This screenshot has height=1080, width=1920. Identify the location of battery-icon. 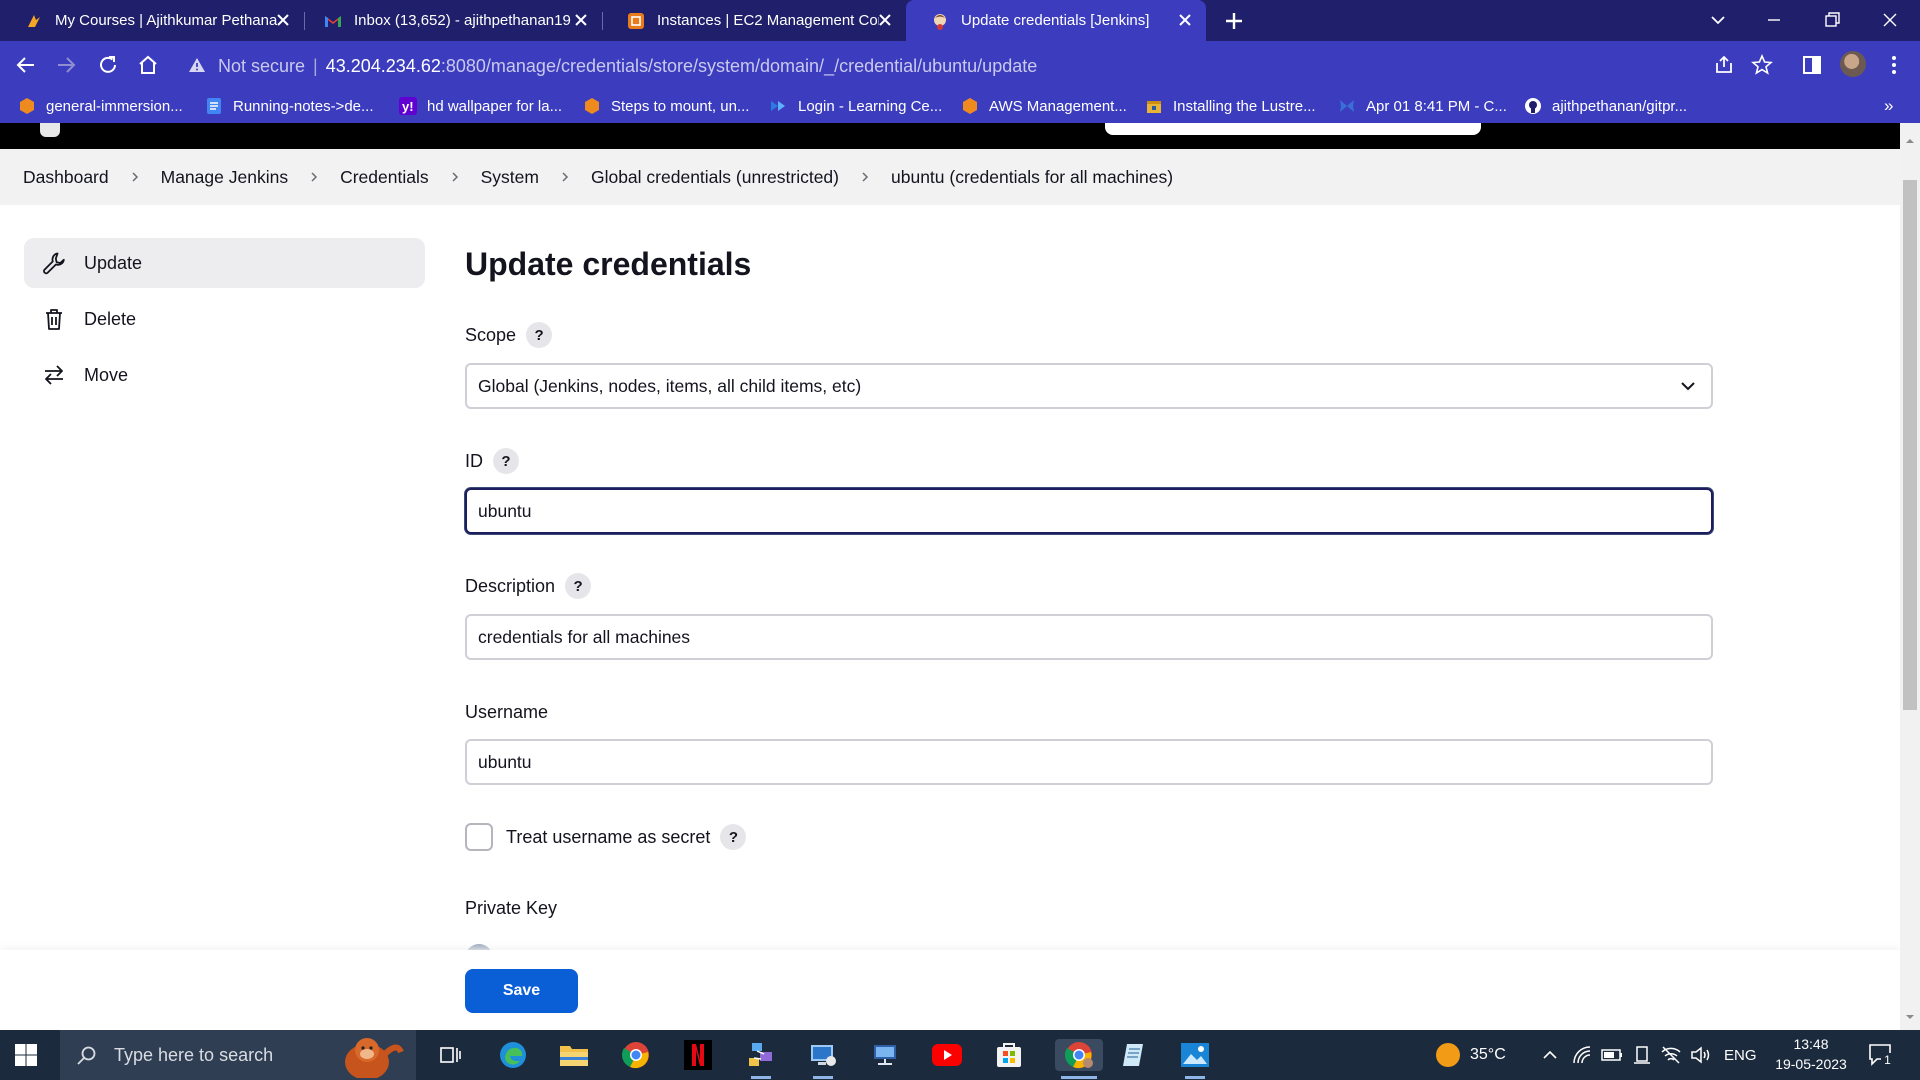
(1612, 1055).